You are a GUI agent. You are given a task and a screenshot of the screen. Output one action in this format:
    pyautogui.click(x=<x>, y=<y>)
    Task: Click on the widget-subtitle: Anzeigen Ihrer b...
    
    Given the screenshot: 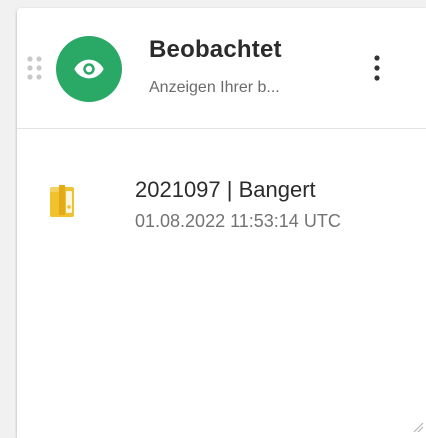 What is the action you would take?
    pyautogui.click(x=214, y=87)
    